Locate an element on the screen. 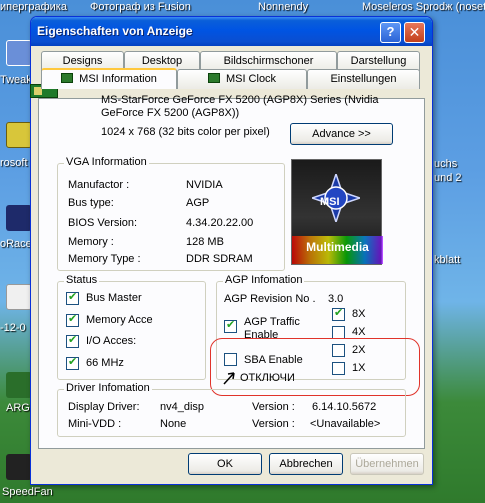  group-title: Driver Infomation is located at coordinates (108, 388).